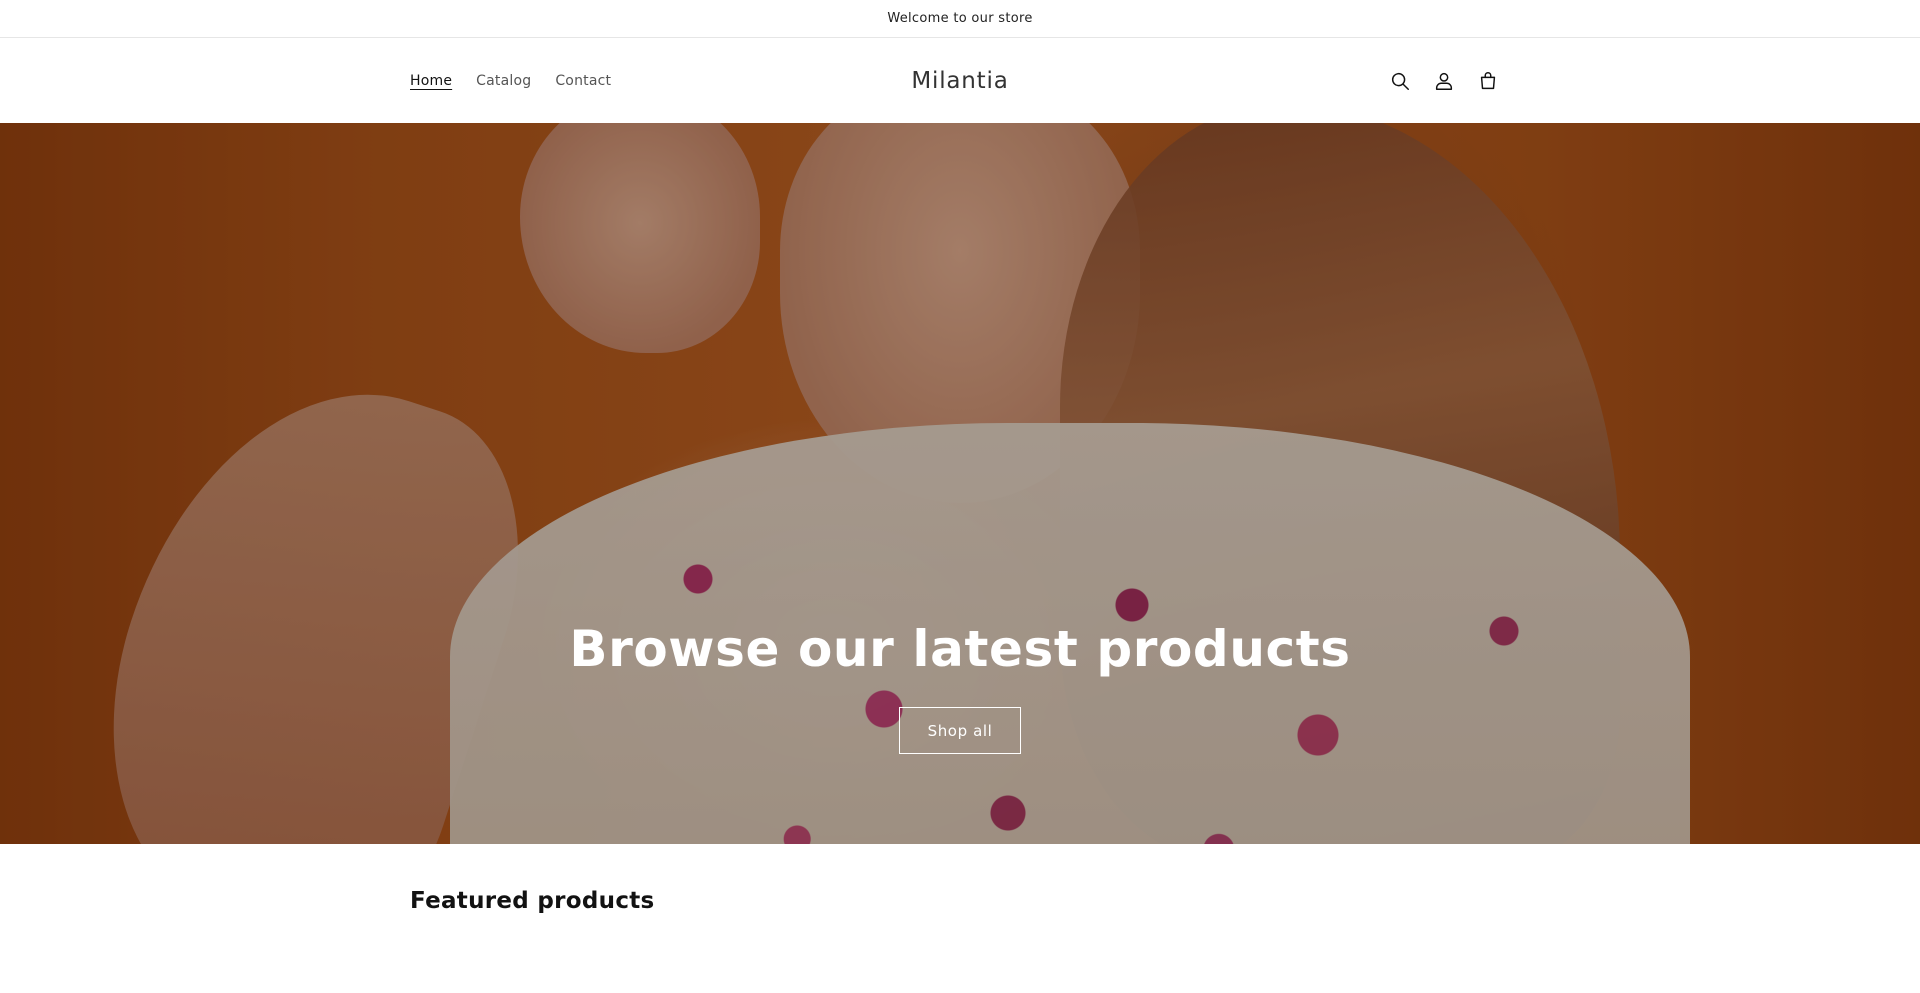 The width and height of the screenshot is (1920, 993). I want to click on nav-home: Home, so click(431, 81).